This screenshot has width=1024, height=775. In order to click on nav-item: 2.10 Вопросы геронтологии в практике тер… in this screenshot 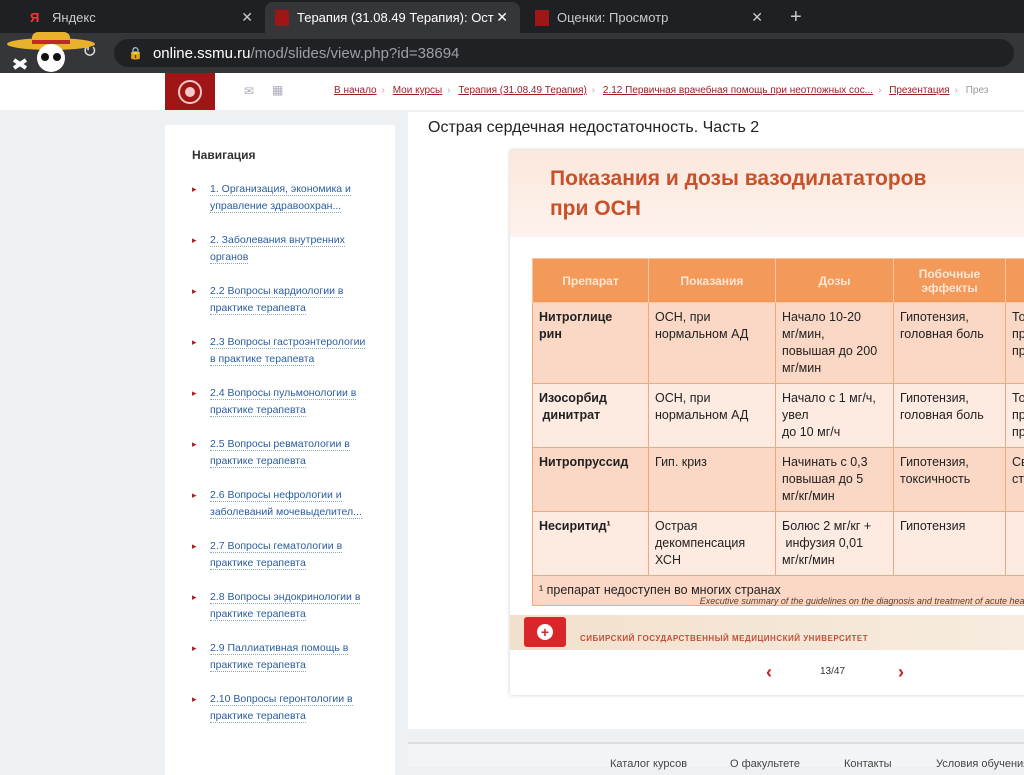, I will do `click(282, 708)`.